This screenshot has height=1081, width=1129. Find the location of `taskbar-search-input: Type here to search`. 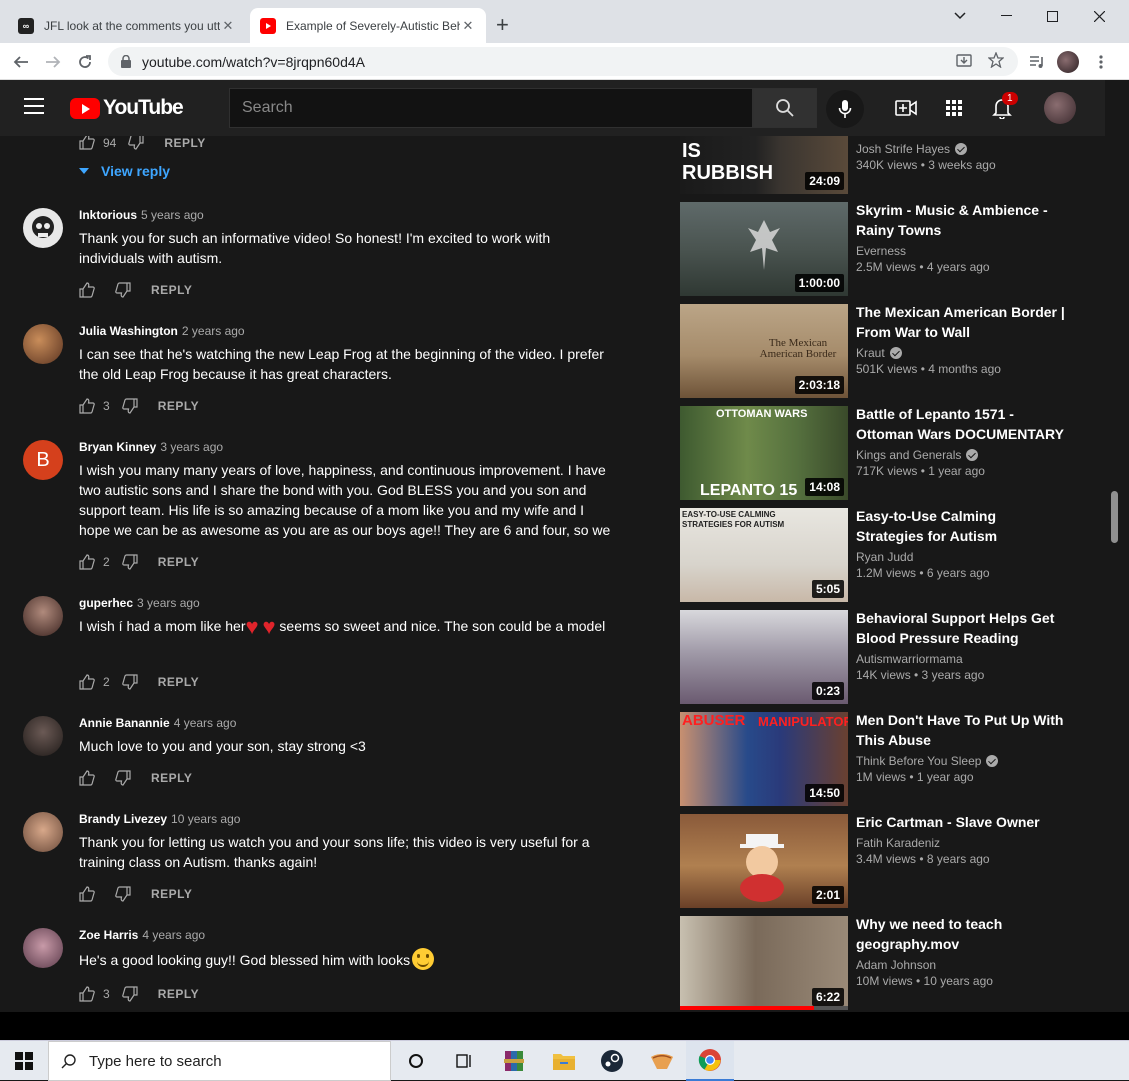

taskbar-search-input: Type here to search is located at coordinates (219, 1061).